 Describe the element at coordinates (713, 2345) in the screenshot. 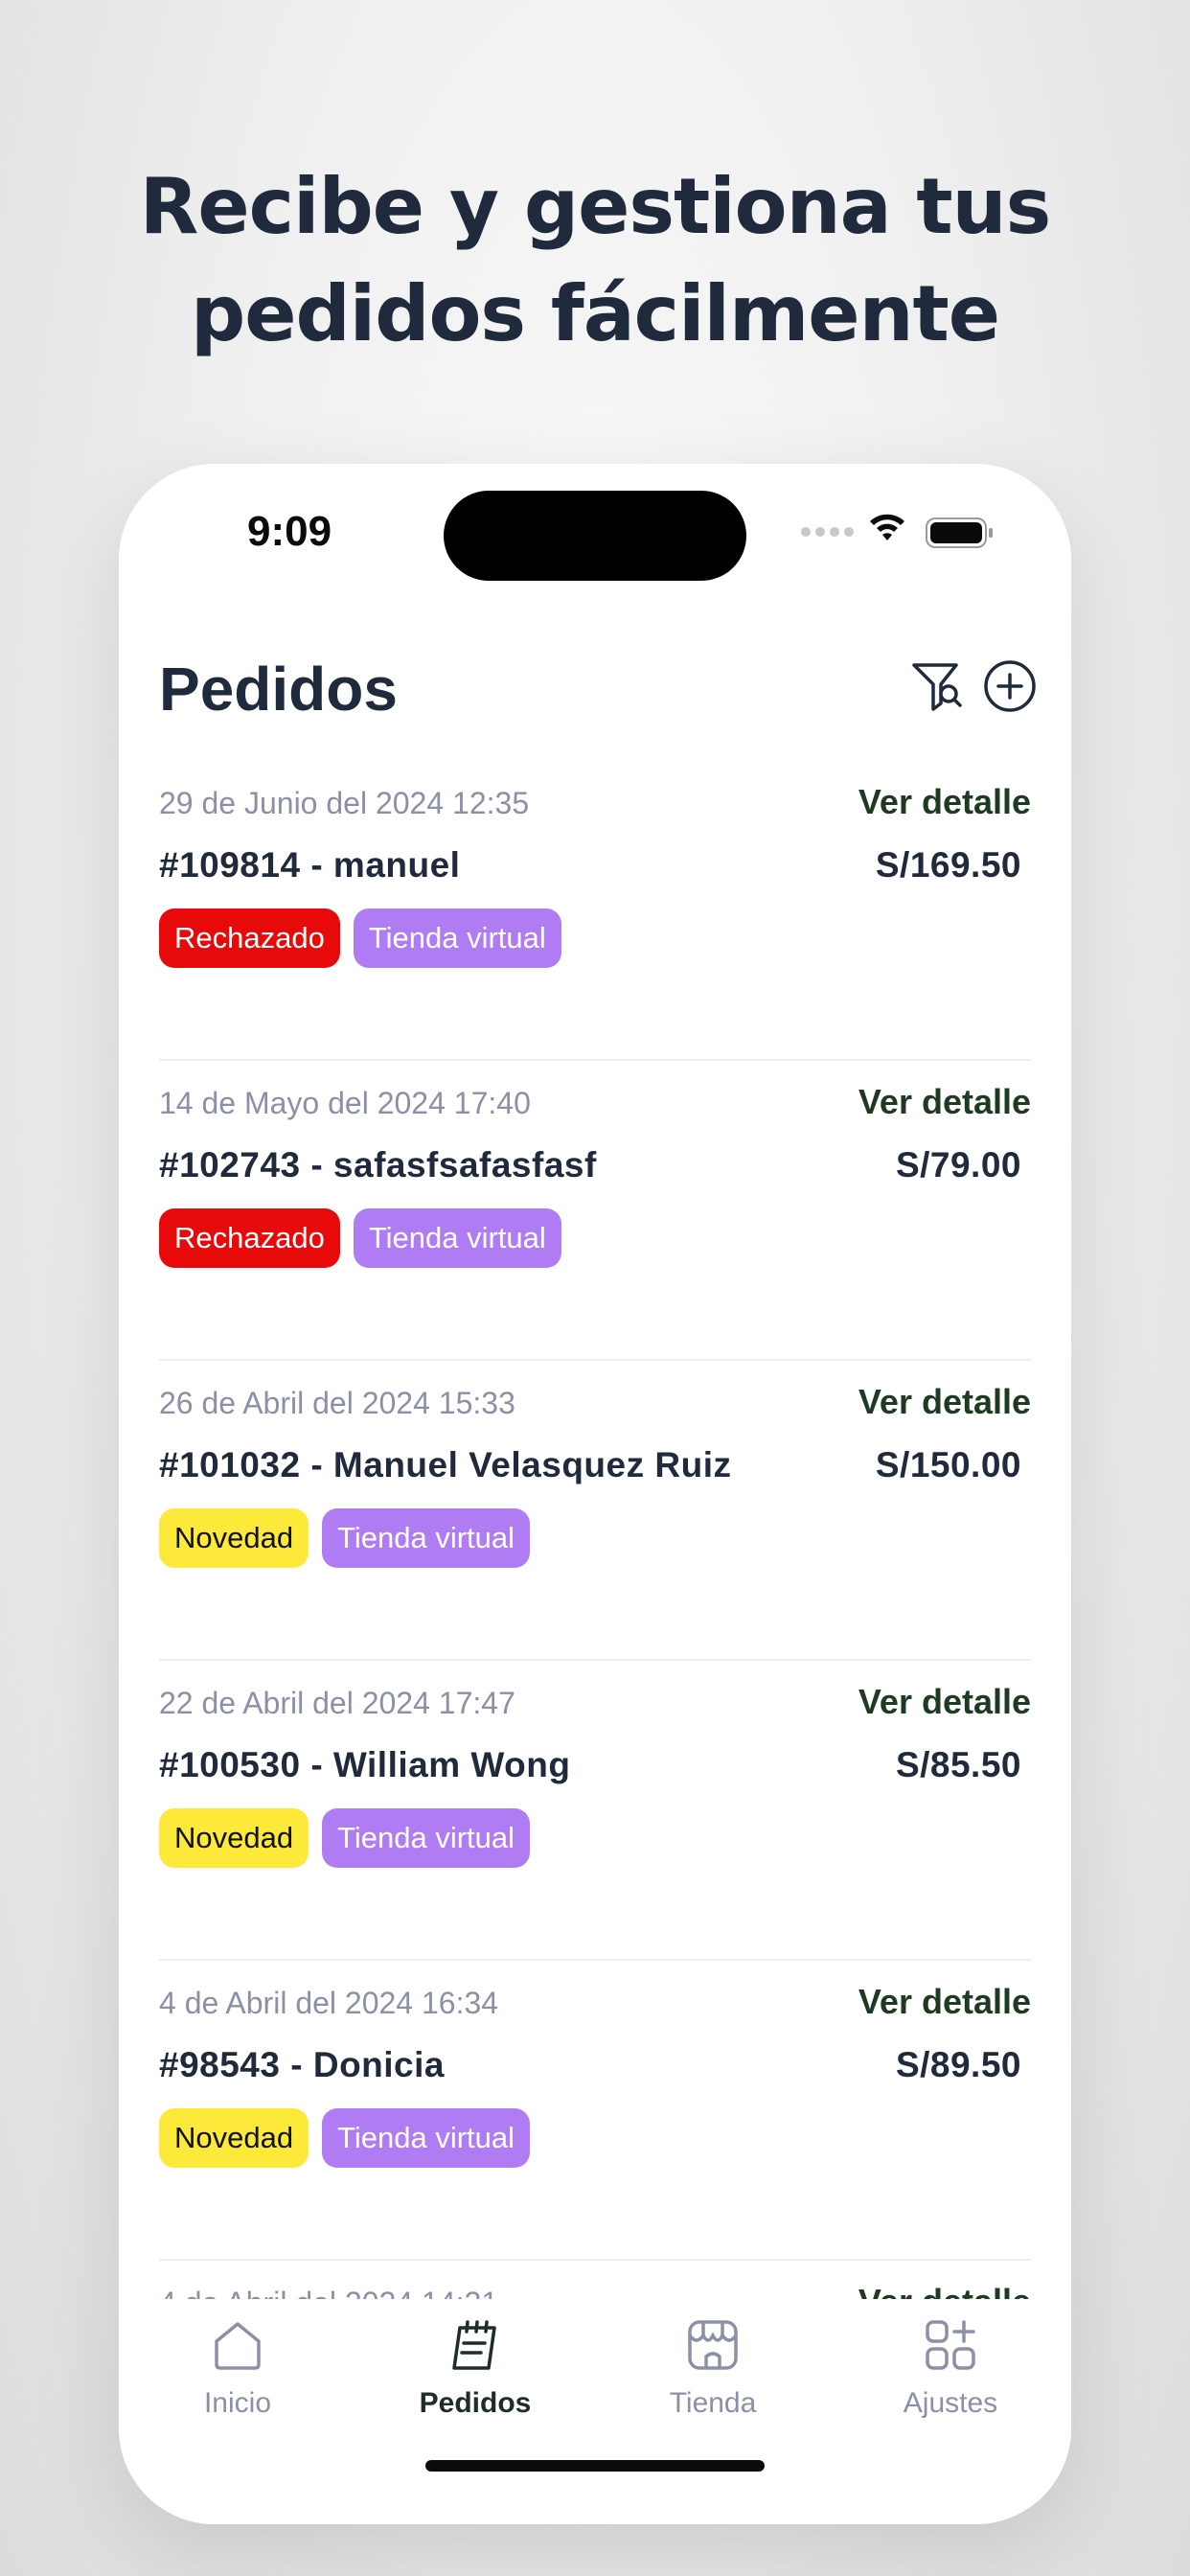

I see `store-icon` at that location.